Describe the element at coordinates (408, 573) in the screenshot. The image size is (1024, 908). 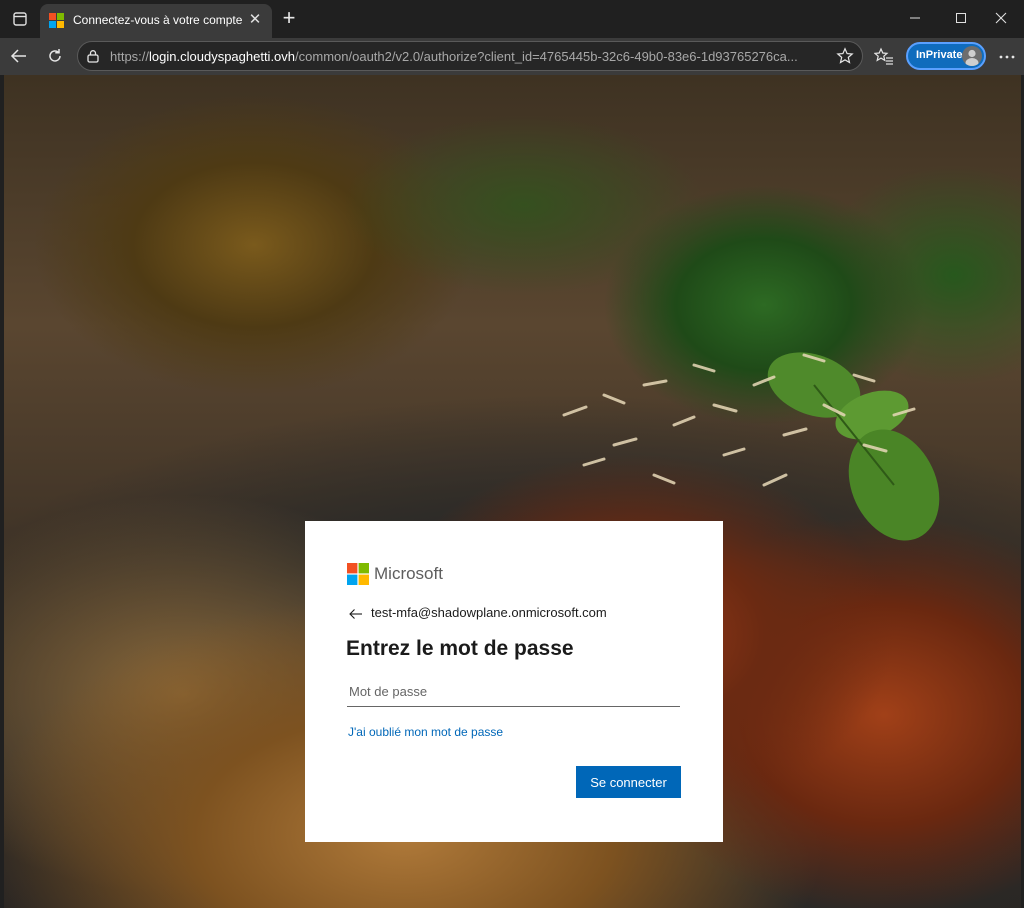
I see `brand-name: Microsoft` at that location.